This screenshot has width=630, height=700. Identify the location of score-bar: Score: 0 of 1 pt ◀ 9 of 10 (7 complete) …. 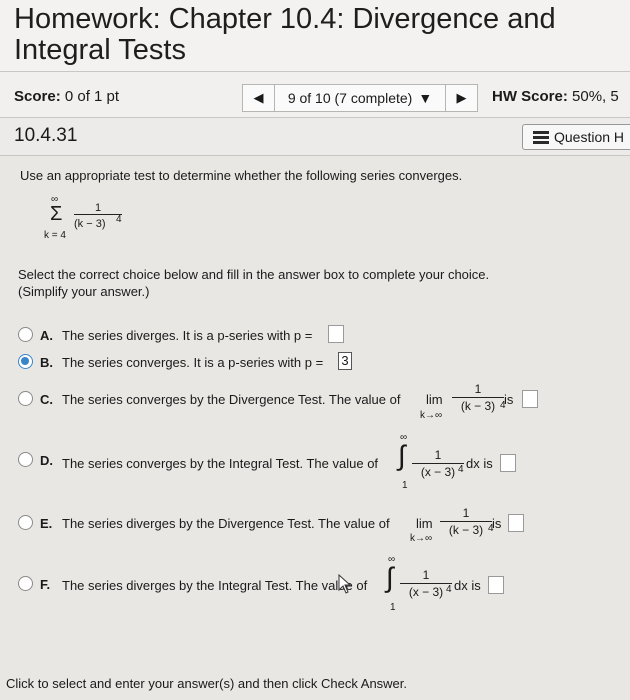
(315, 95).